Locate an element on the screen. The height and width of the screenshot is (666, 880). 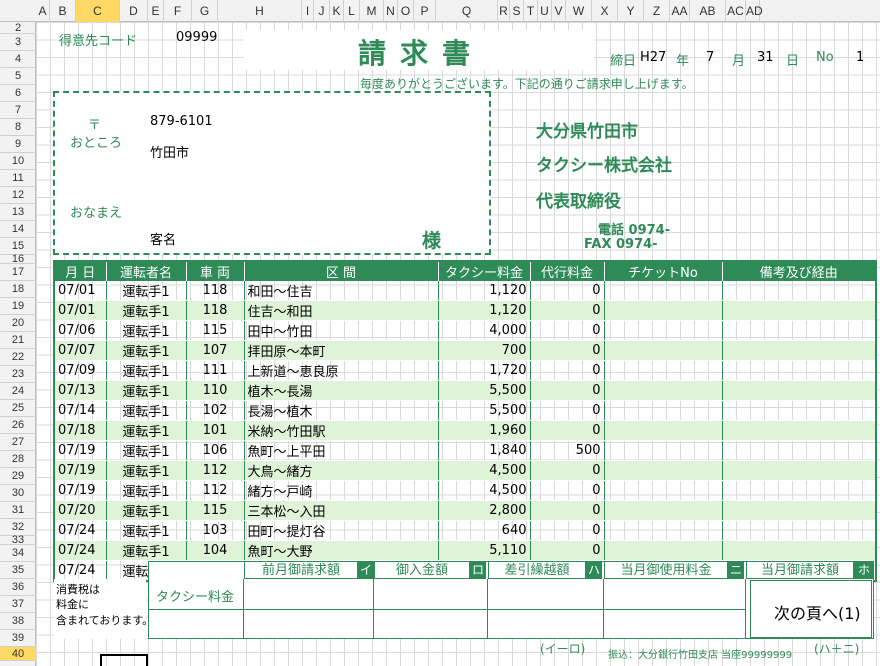
column-header-J: J is located at coordinates (322, 11).